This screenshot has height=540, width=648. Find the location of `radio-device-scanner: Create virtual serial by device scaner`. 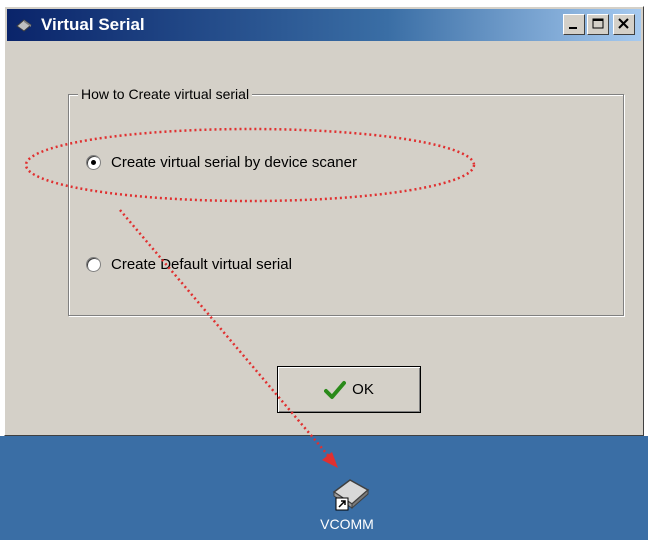

radio-device-scanner: Create virtual serial by device scaner is located at coordinates (221, 162).